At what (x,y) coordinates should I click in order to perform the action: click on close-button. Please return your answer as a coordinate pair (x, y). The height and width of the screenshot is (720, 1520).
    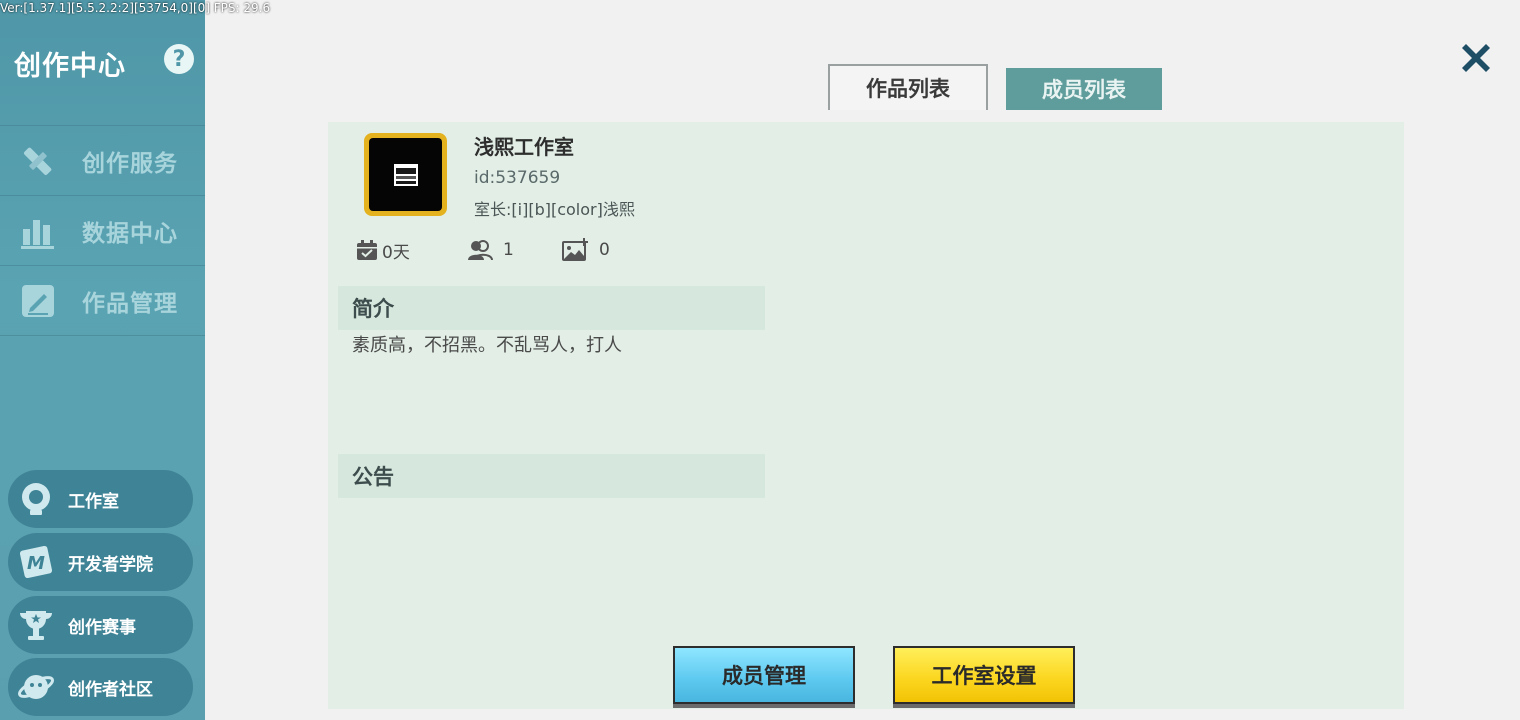
    Looking at the image, I should click on (1476, 58).